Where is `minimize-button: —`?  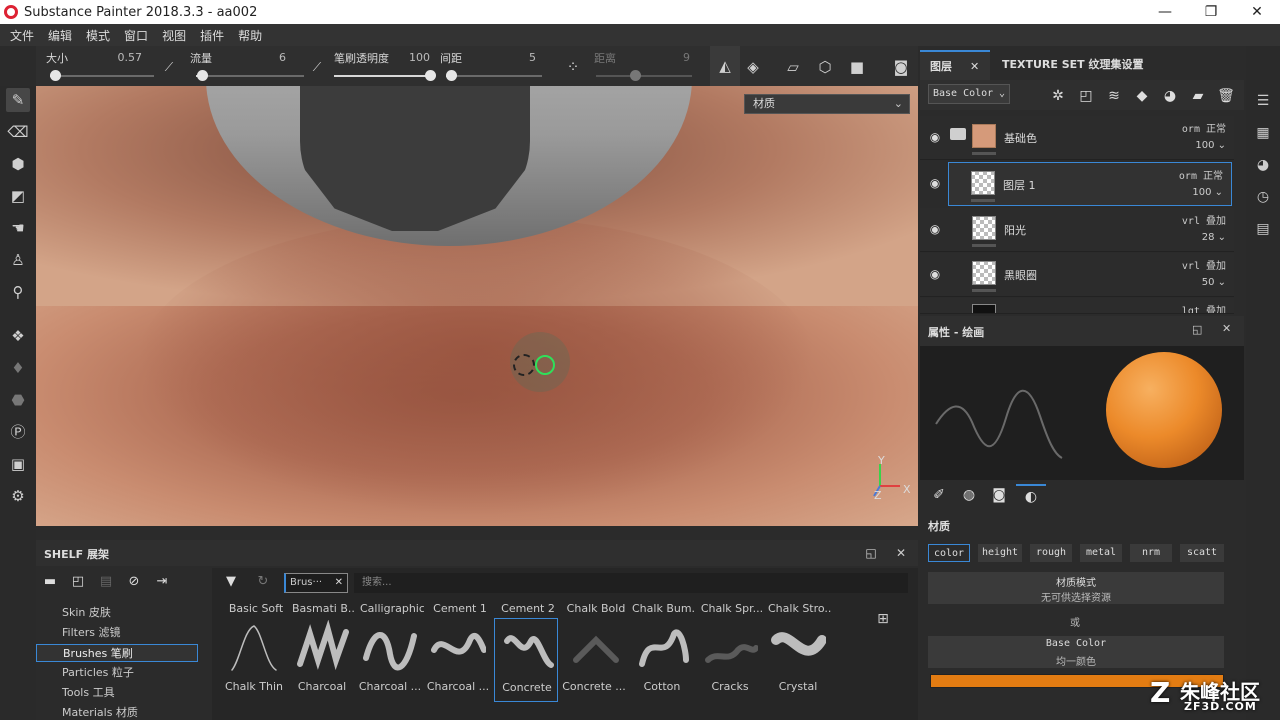
minimize-button: — is located at coordinates (1165, 12).